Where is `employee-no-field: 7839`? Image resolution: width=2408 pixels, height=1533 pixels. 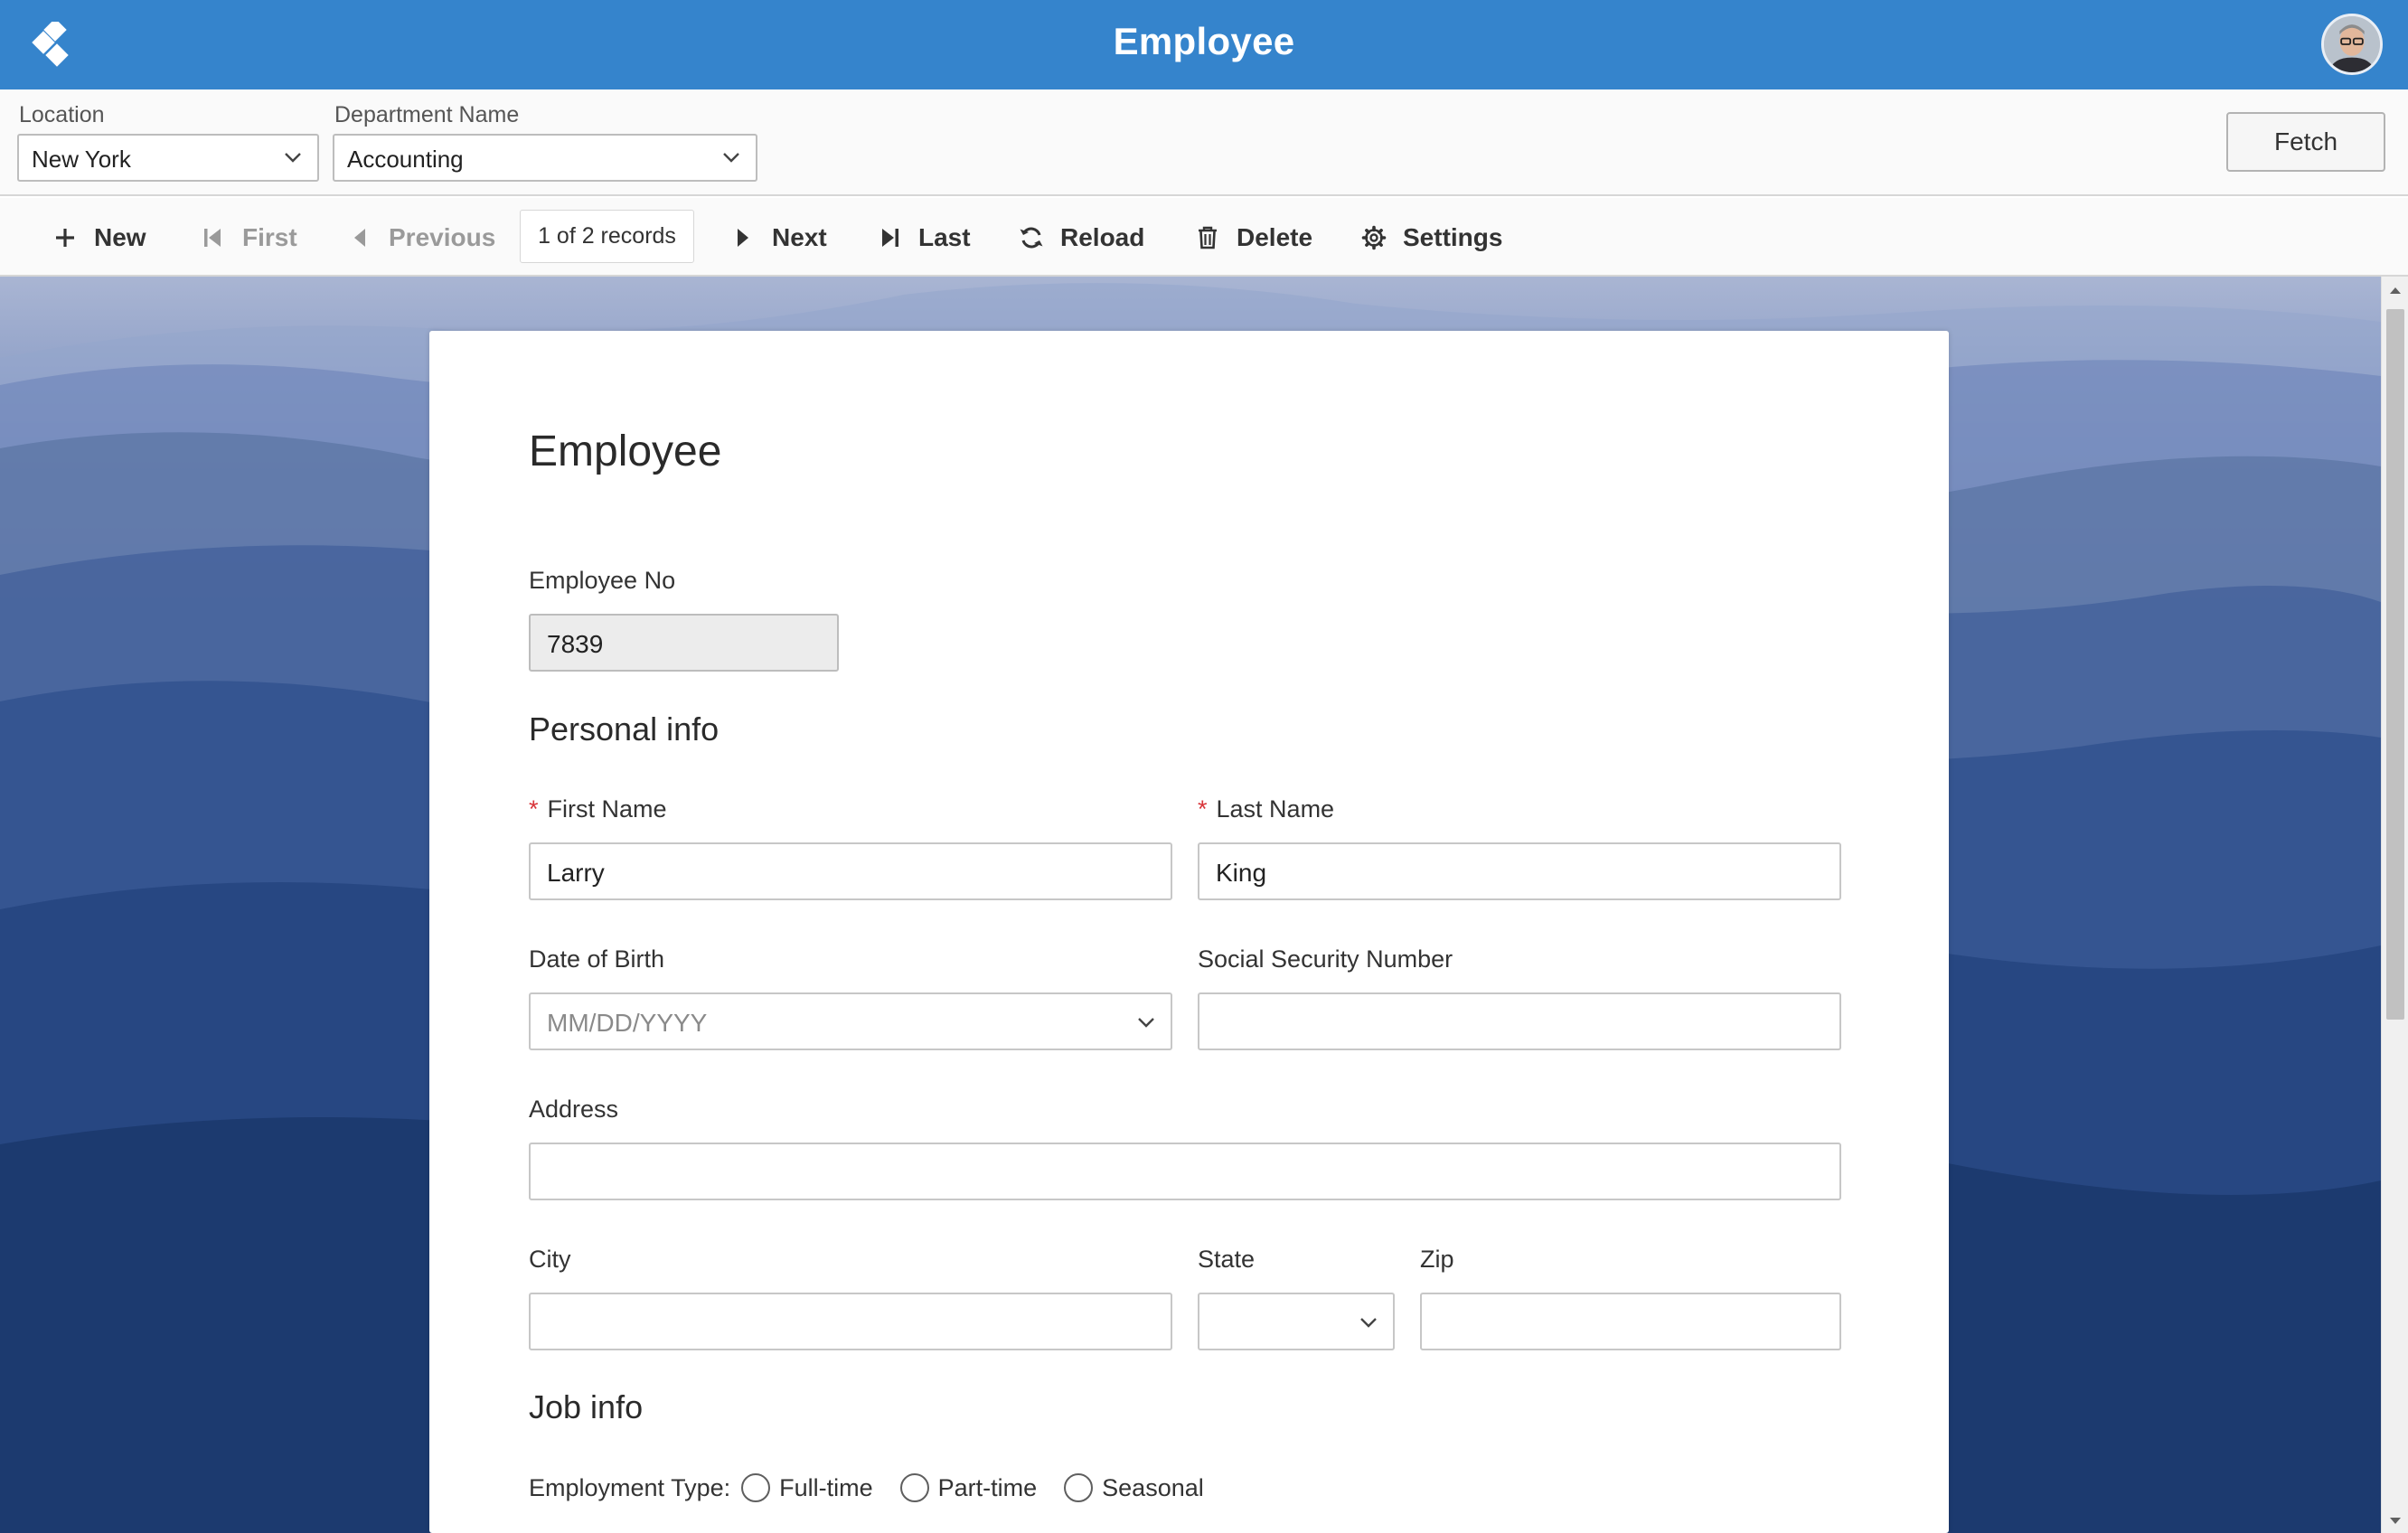
employee-no-field: 7839 is located at coordinates (684, 643).